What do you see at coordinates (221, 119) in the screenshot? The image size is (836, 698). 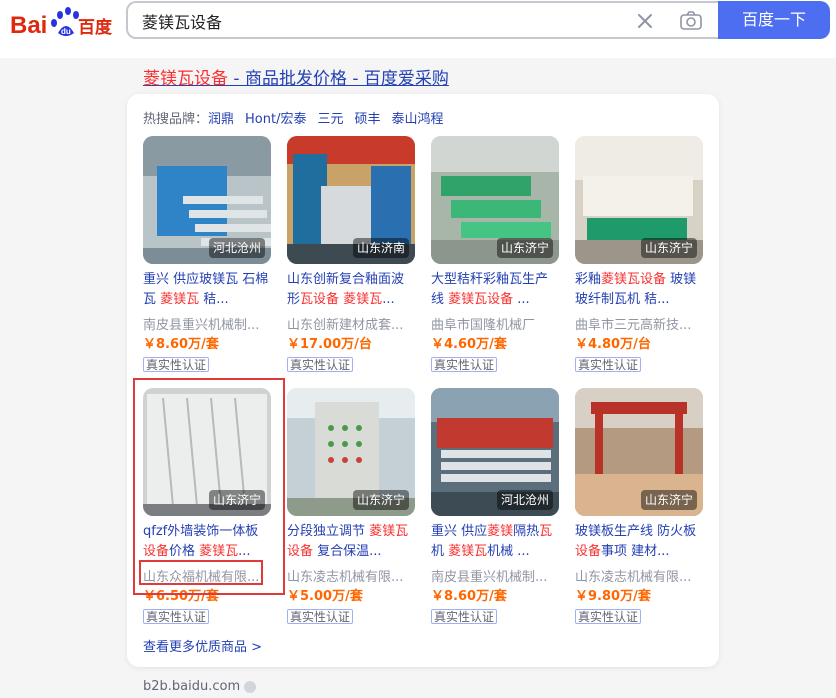 I see `brand-link: 润鼎` at bounding box center [221, 119].